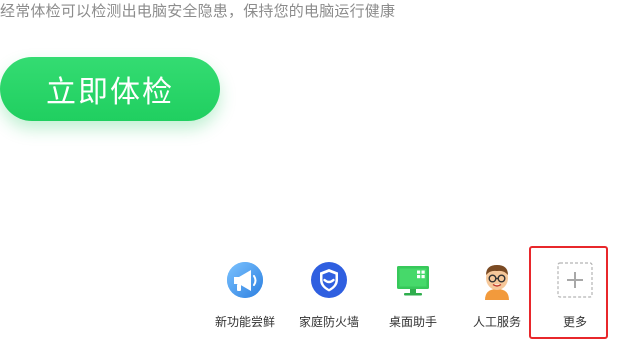  Describe the element at coordinates (497, 280) in the screenshot. I see `support-agent-icon` at that location.